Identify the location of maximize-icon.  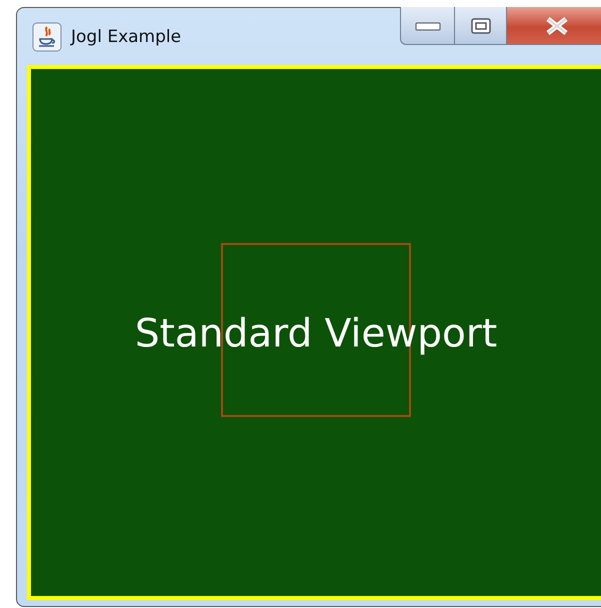
(481, 25).